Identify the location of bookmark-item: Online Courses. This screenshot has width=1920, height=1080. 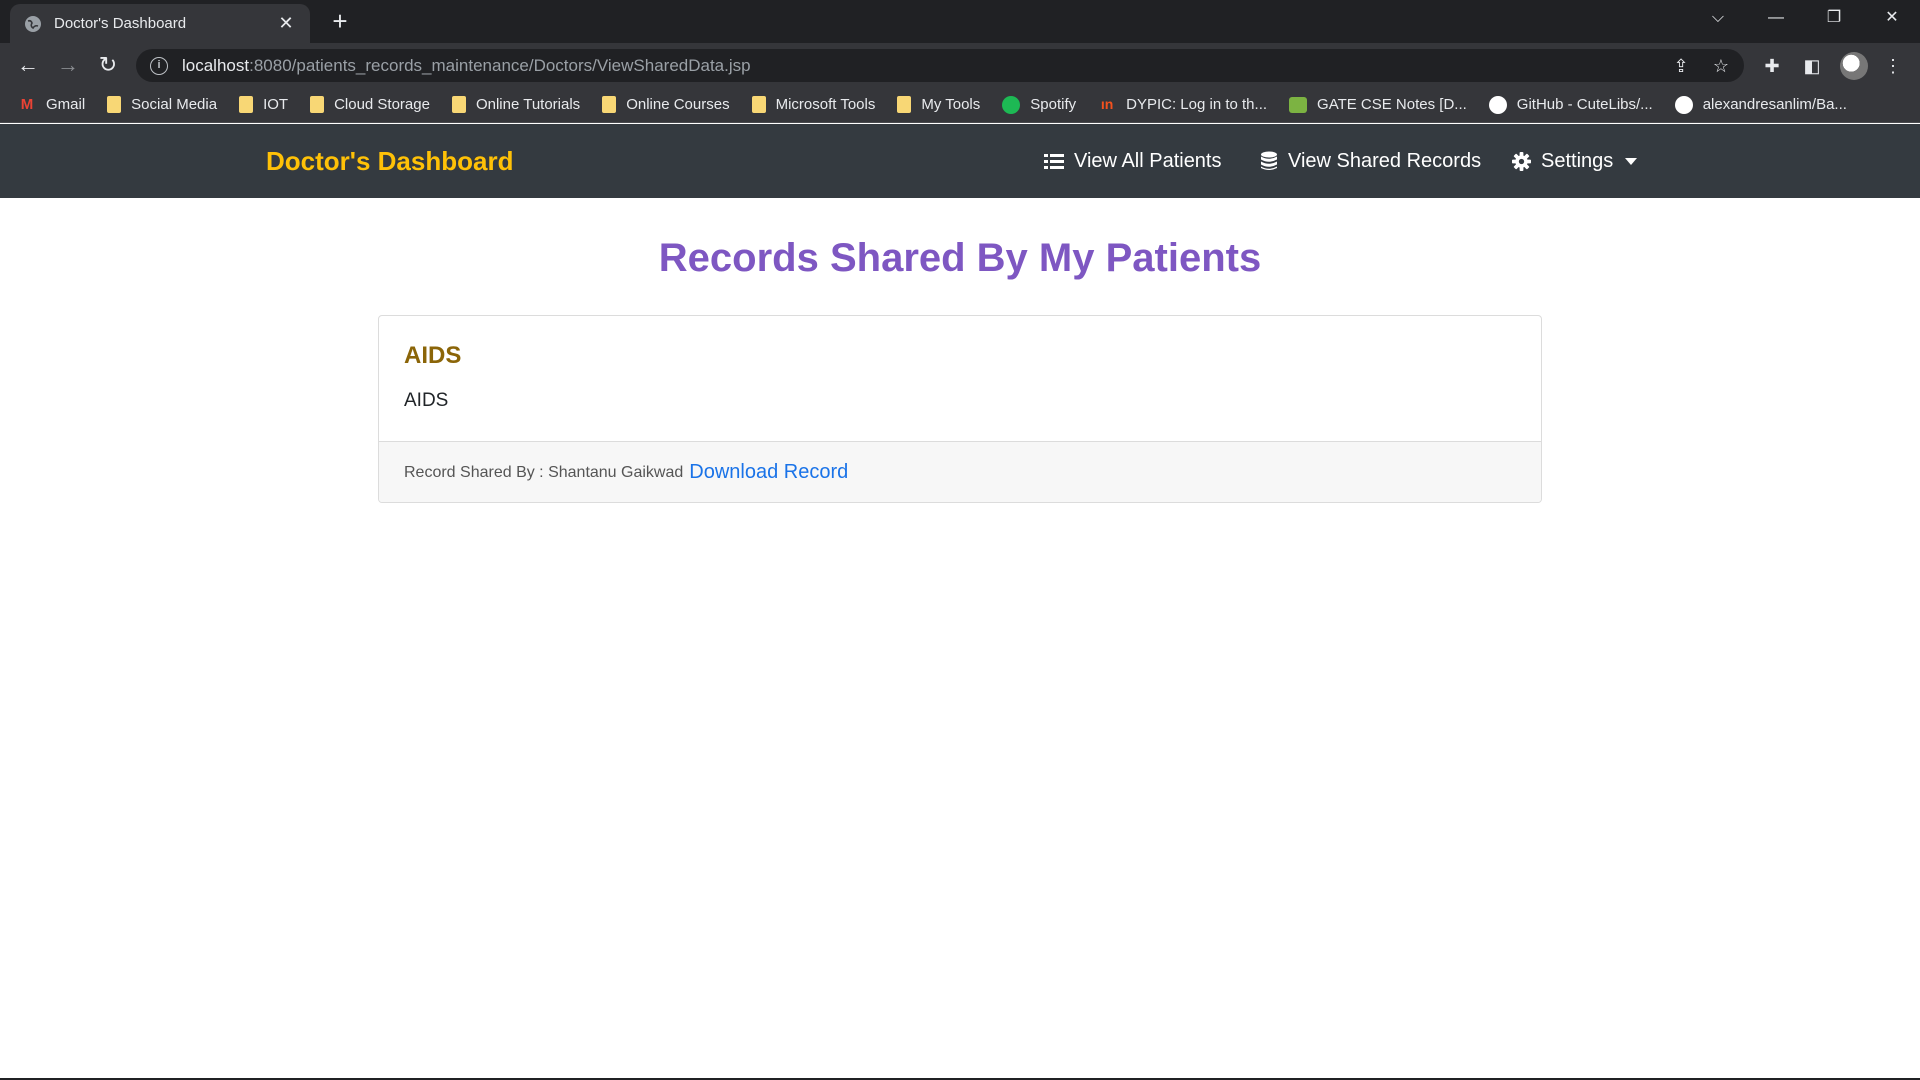
(666, 104).